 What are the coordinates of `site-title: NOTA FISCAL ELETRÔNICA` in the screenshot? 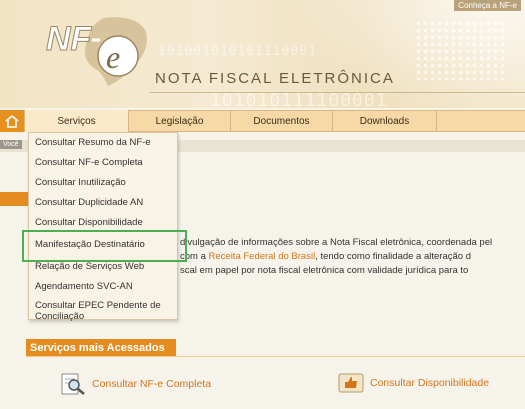 It's located at (275, 78).